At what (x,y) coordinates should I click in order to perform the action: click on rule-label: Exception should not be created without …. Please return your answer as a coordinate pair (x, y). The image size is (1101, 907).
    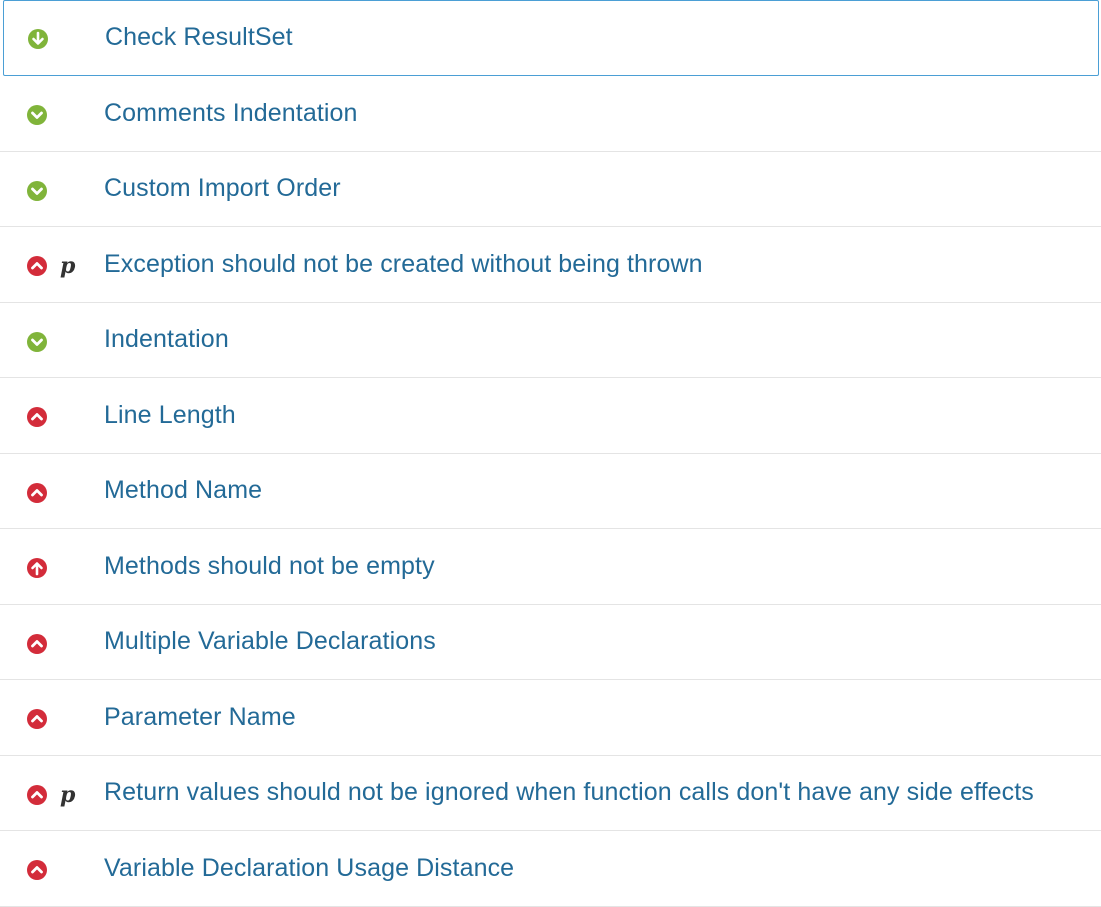
    Looking at the image, I should click on (403, 263).